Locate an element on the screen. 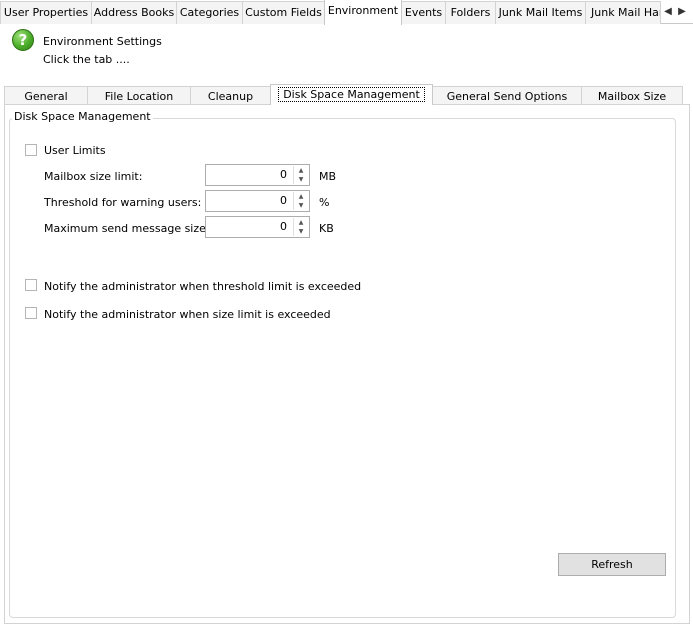 This screenshot has width=693, height=626. mailbox-size-limit-input: 0 ▲ ▼ is located at coordinates (257, 175).